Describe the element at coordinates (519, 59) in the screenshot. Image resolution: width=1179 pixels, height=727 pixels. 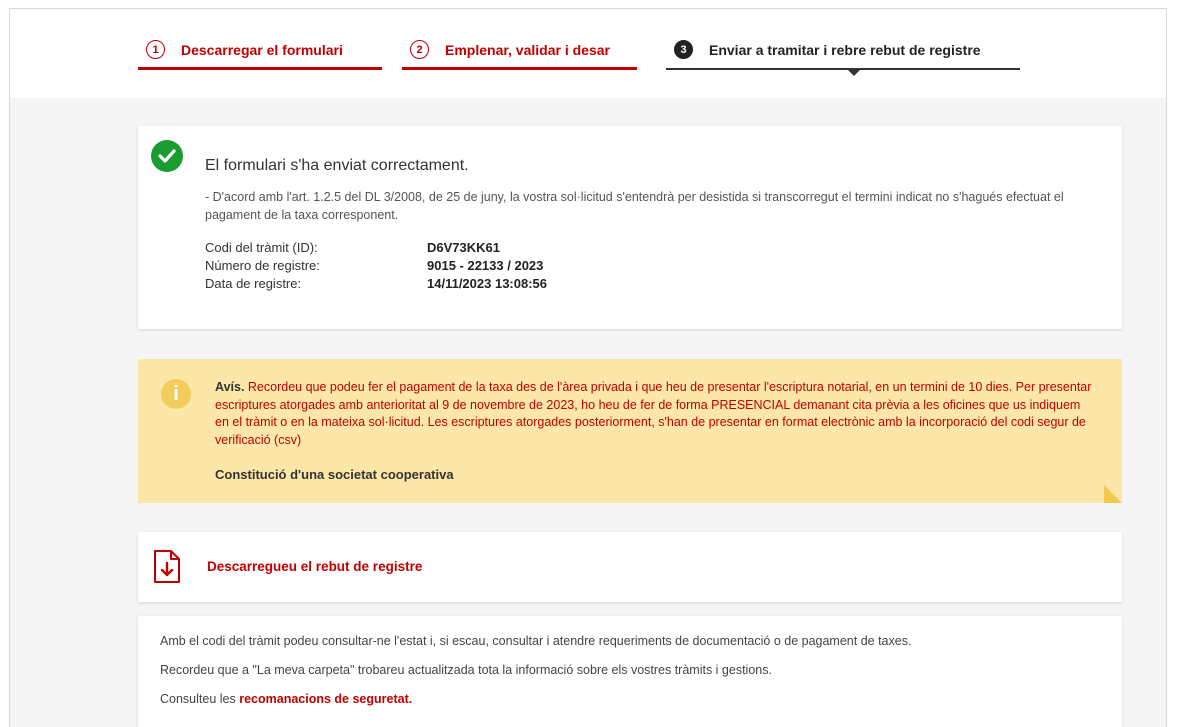
I see `step-fill-validate: 2 Emplenar, validar i desar` at that location.